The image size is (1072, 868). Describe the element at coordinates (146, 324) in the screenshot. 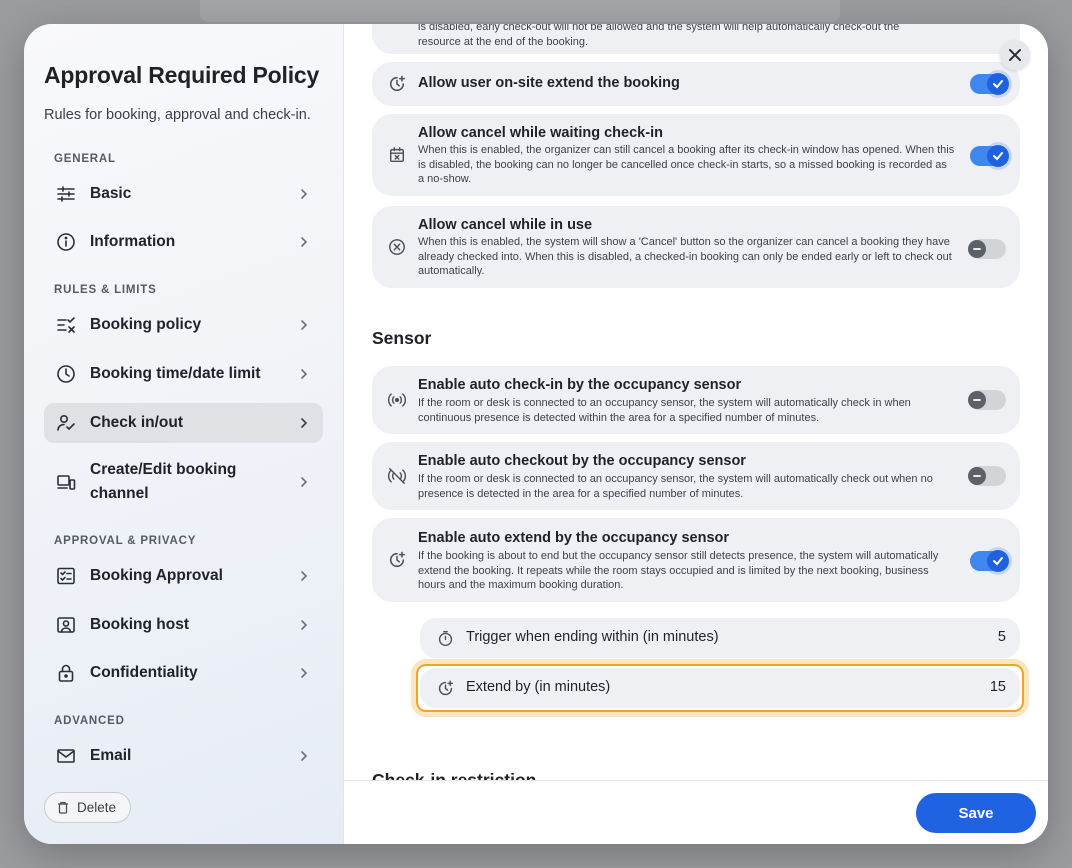

I see `sidebar-item-label: Booking policy` at that location.